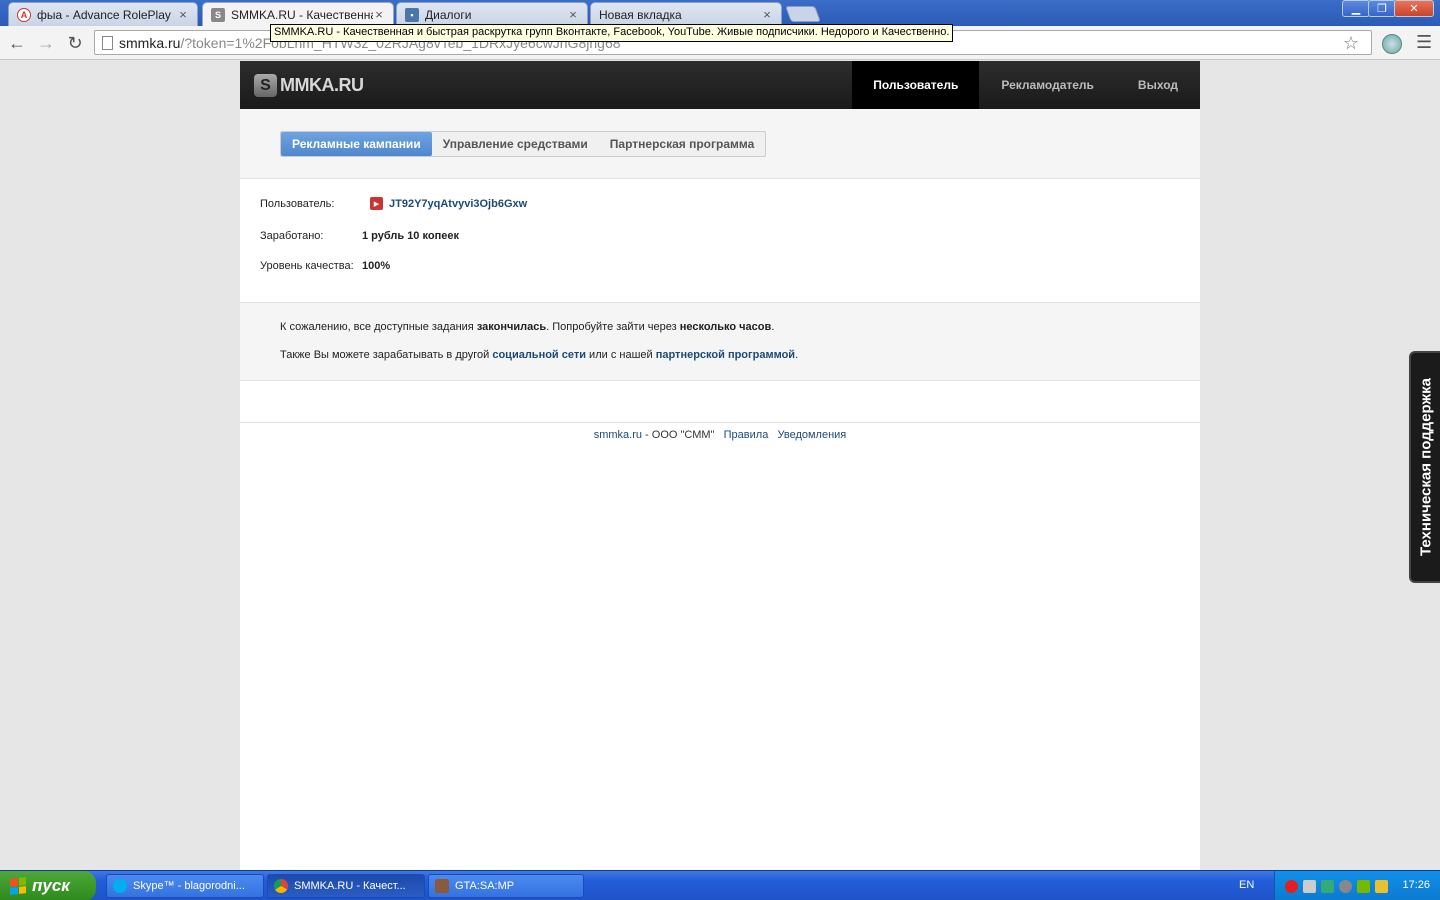  What do you see at coordinates (378, 327) in the screenshot?
I see `notice-text: К сожалению, все доступные задания` at bounding box center [378, 327].